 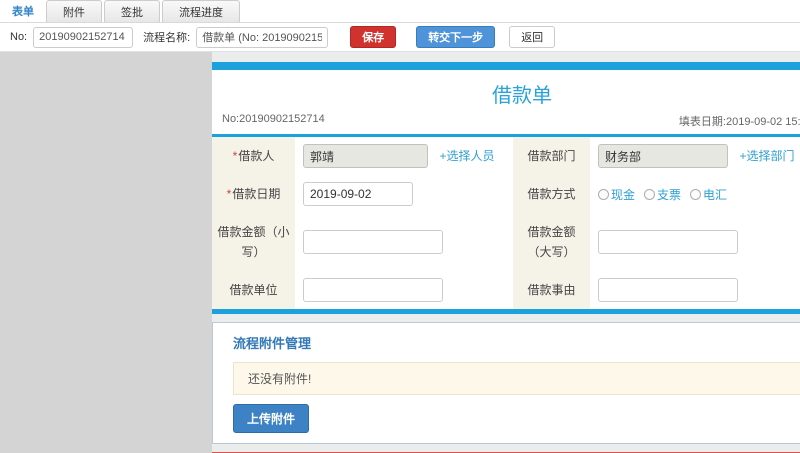 I want to click on tab-attachments: 附件, so click(x=74, y=11).